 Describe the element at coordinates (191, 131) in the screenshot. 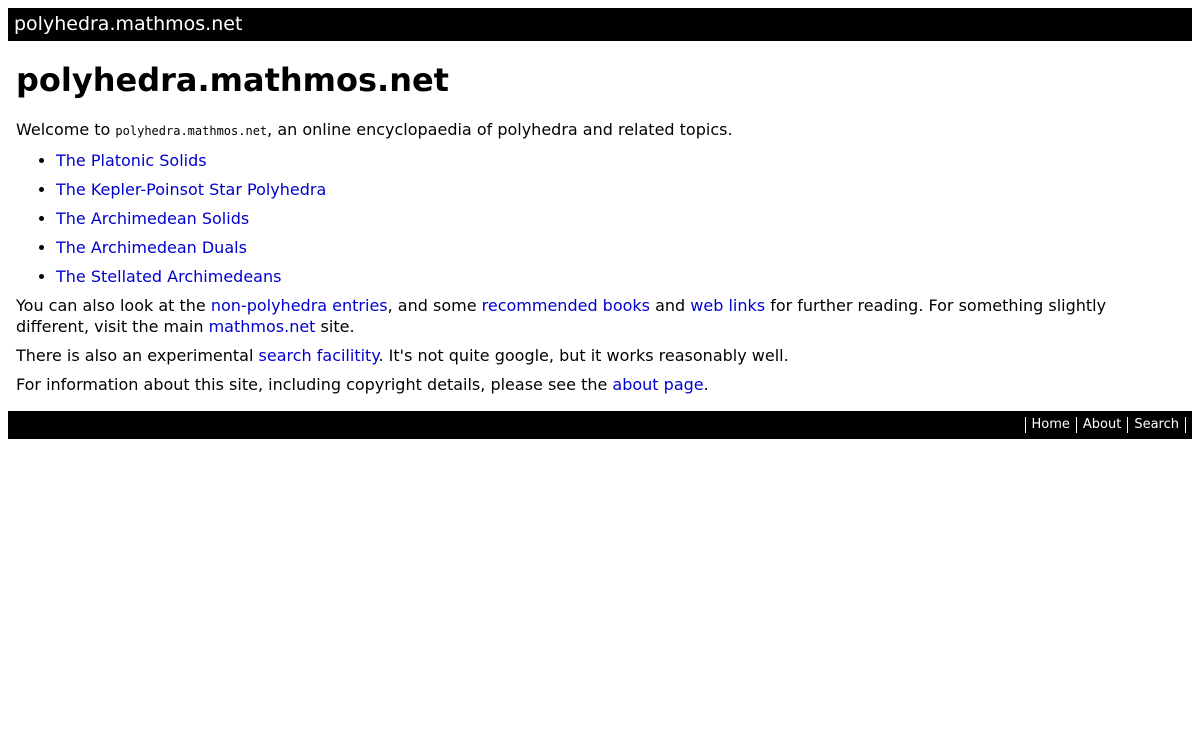

I see `welcome-site-name: polyhedra.mathmos.net` at that location.